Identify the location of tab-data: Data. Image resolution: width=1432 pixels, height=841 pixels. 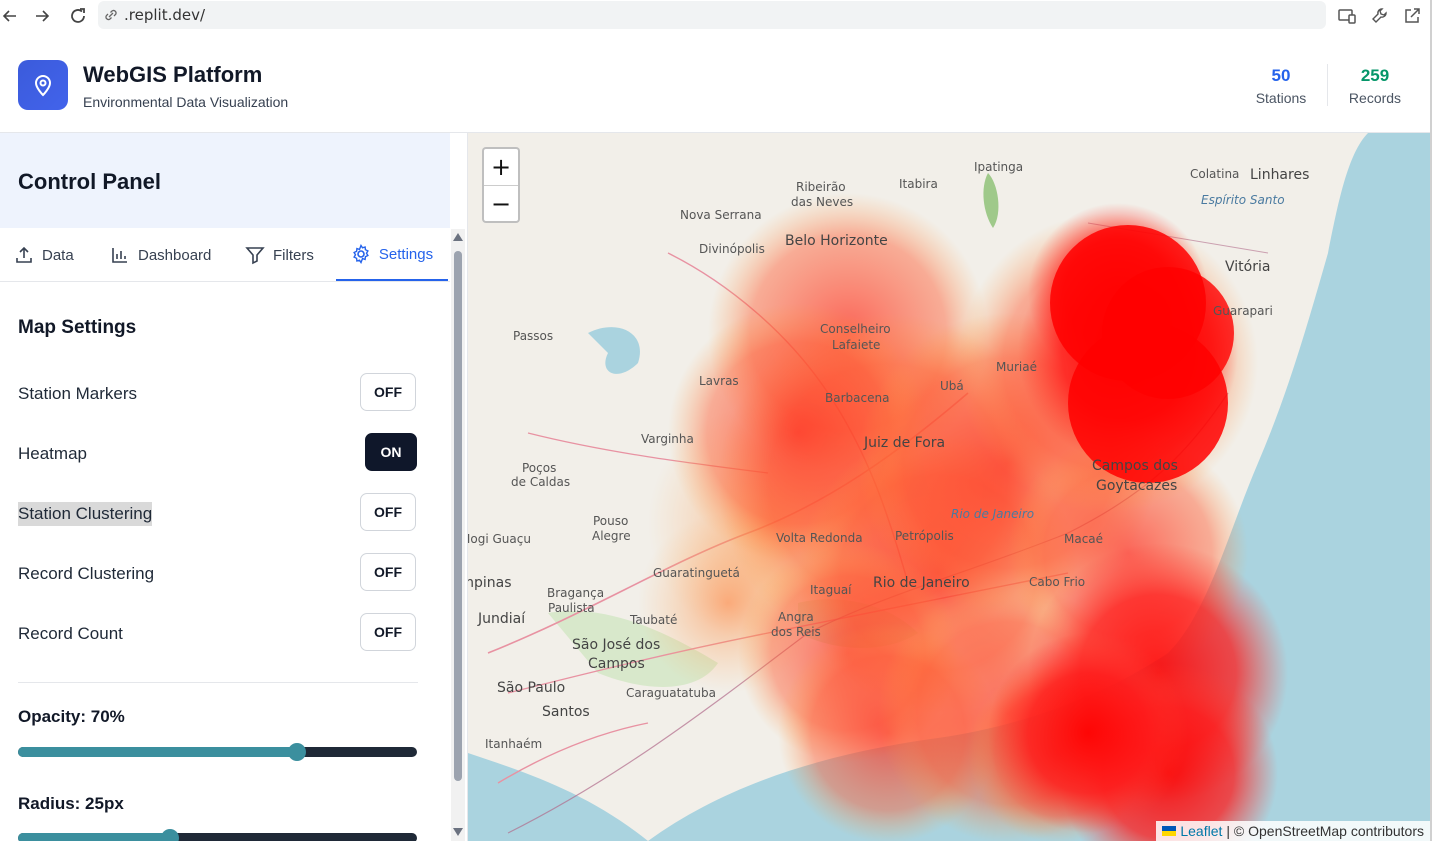
(44, 255).